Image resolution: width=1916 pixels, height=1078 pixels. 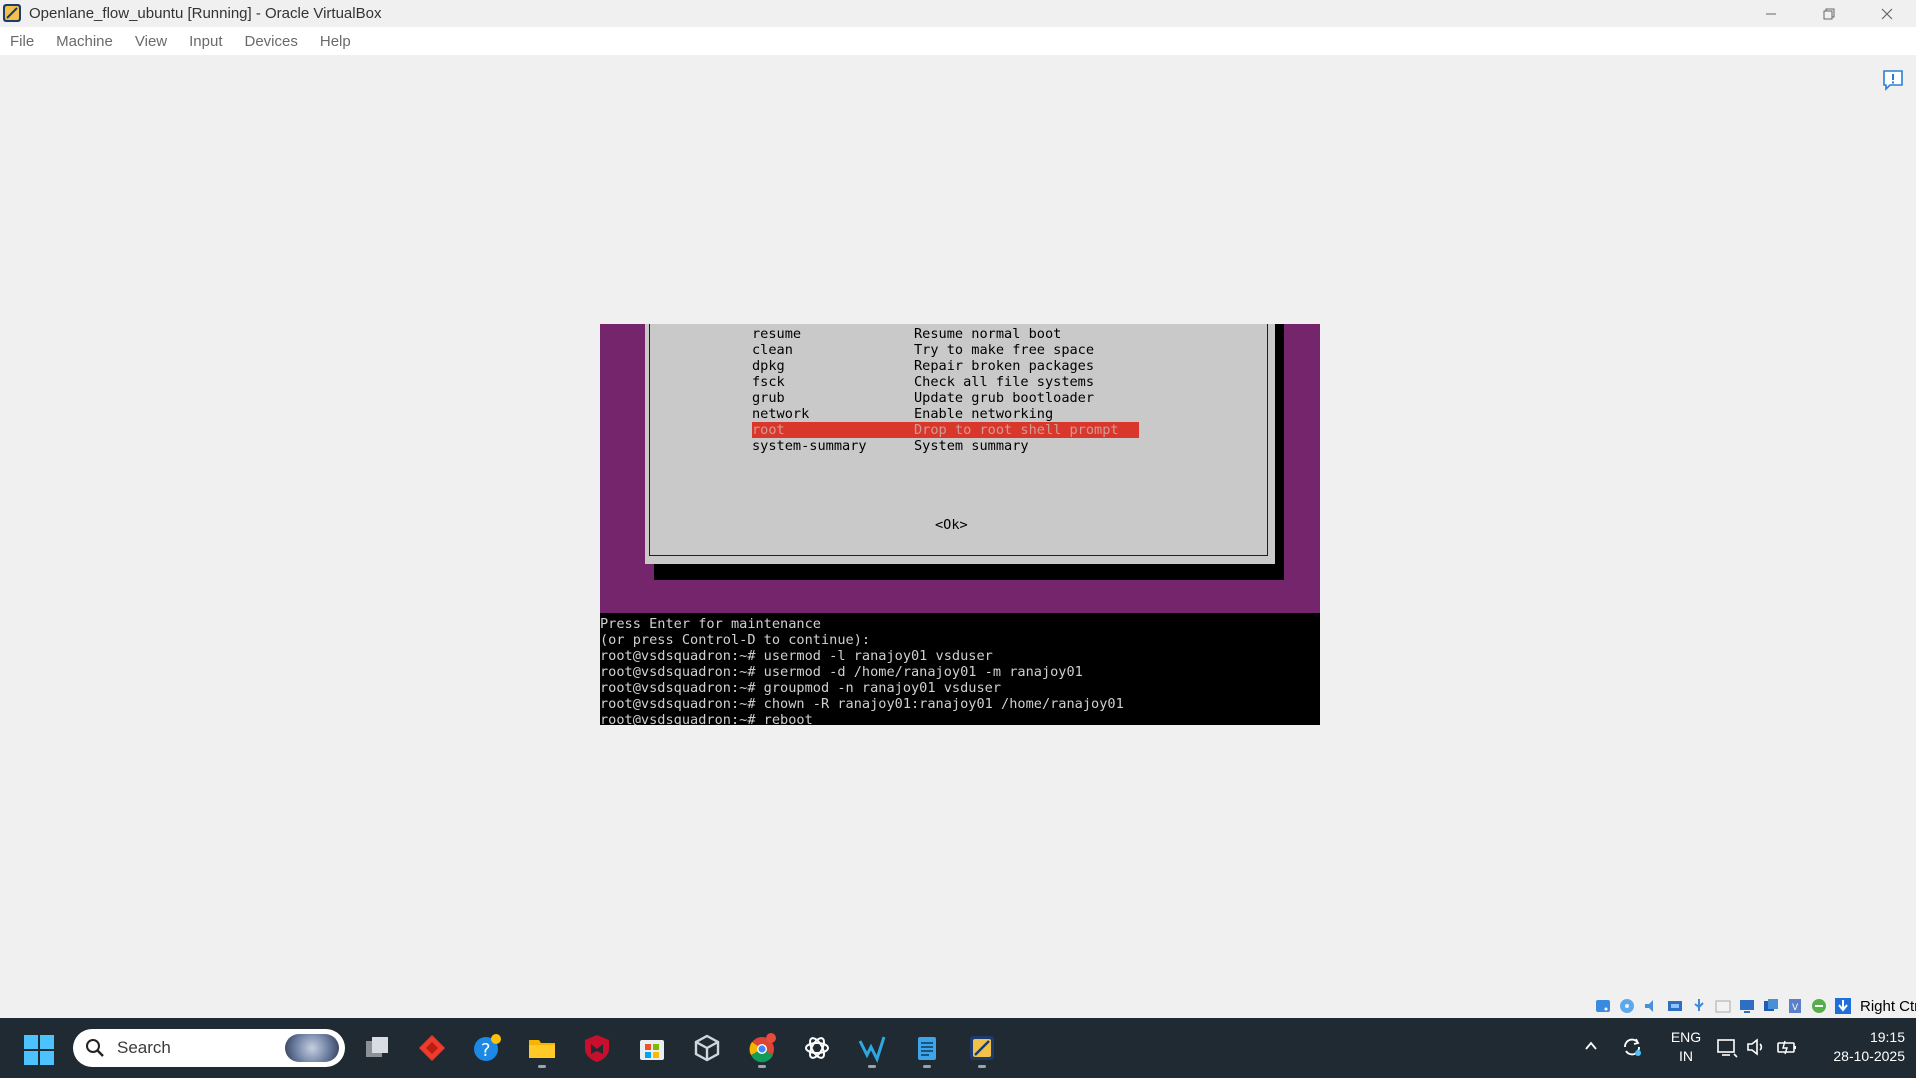 I want to click on mcafee-shield-icon, so click(x=597, y=1048).